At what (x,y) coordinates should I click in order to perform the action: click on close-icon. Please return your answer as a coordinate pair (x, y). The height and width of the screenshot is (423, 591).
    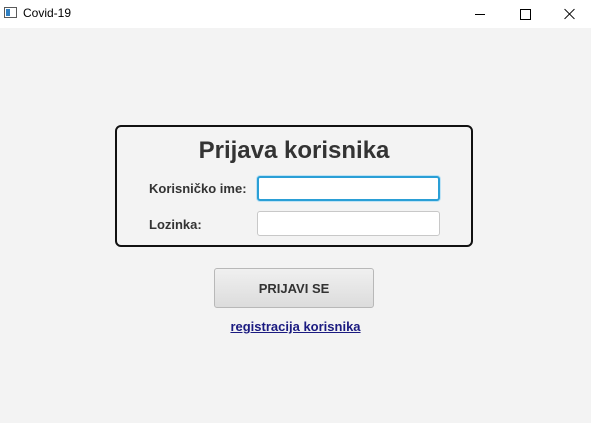
    Looking at the image, I should click on (570, 14).